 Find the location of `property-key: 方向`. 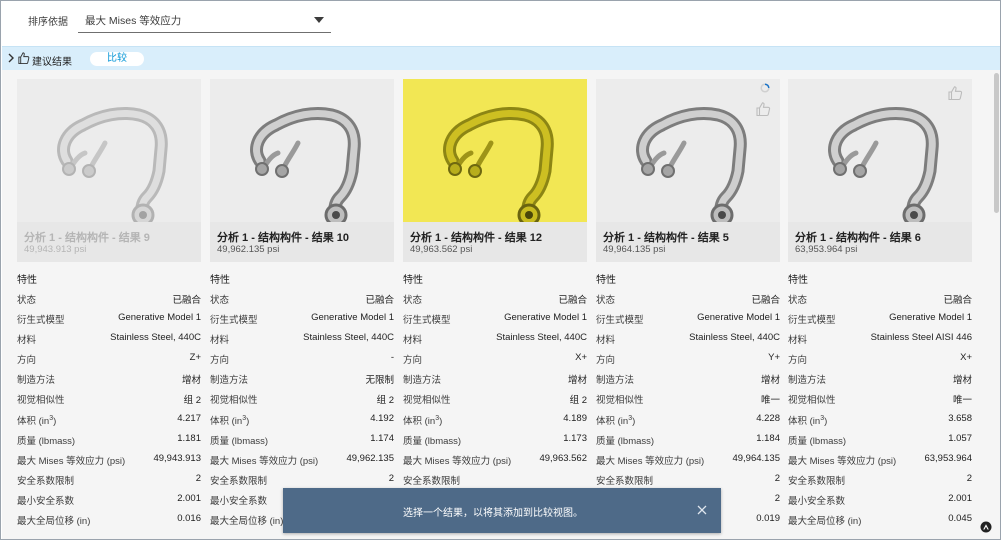

property-key: 方向 is located at coordinates (605, 359).